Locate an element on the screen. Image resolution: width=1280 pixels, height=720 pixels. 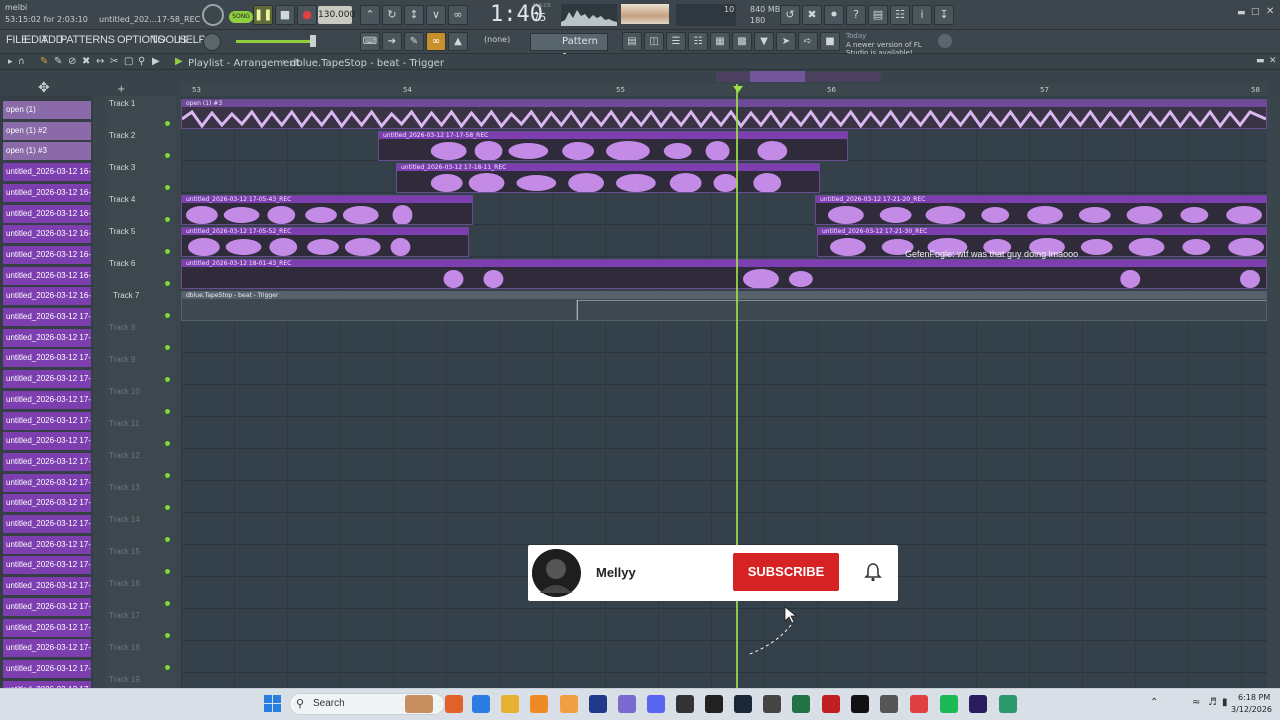
close-icon: ✕ is located at coordinates (1270, 11).